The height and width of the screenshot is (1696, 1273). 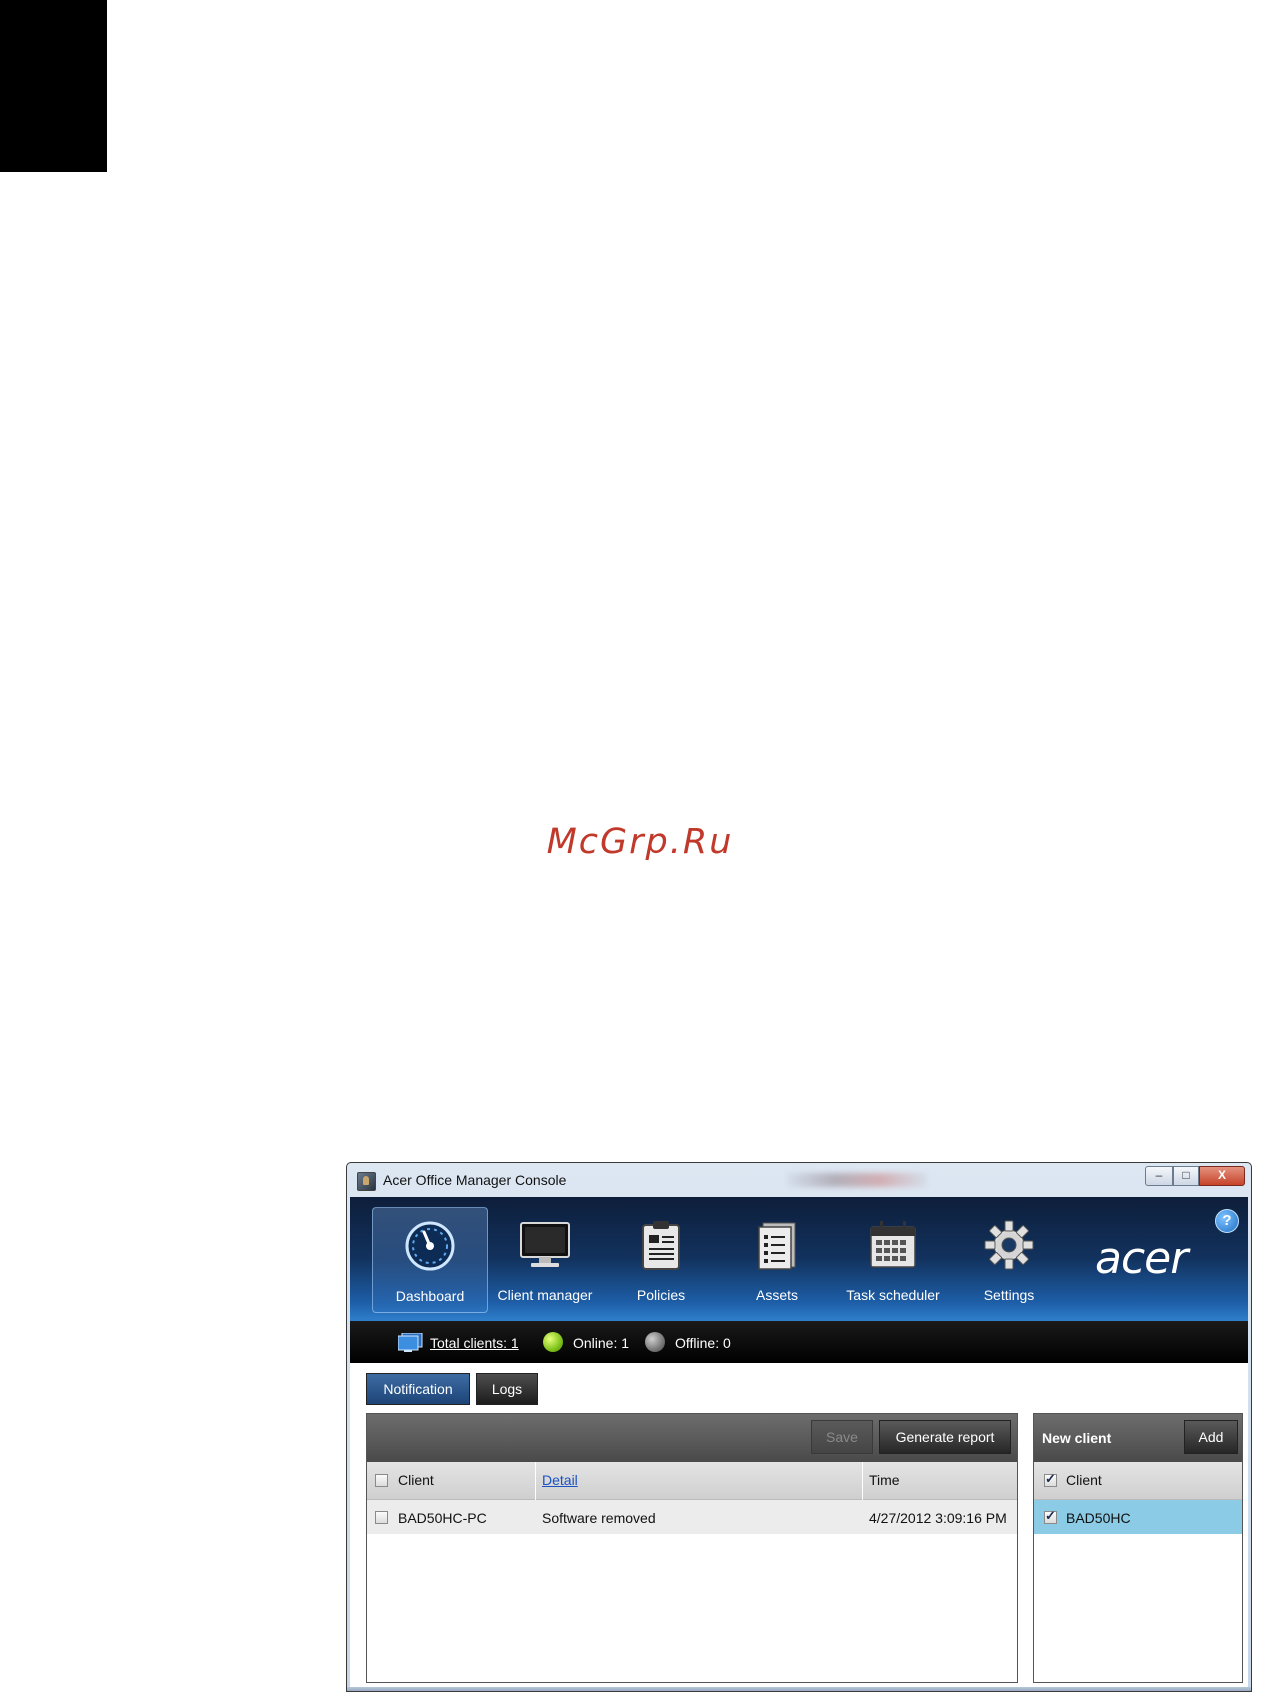 I want to click on row-detail: Software removed, so click(x=599, y=1518).